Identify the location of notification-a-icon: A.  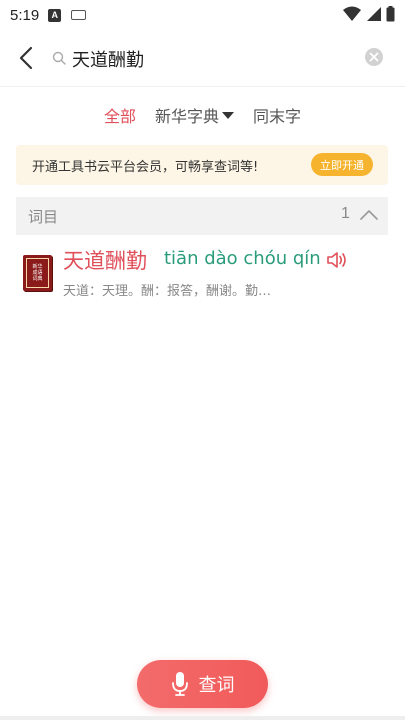
(55, 15).